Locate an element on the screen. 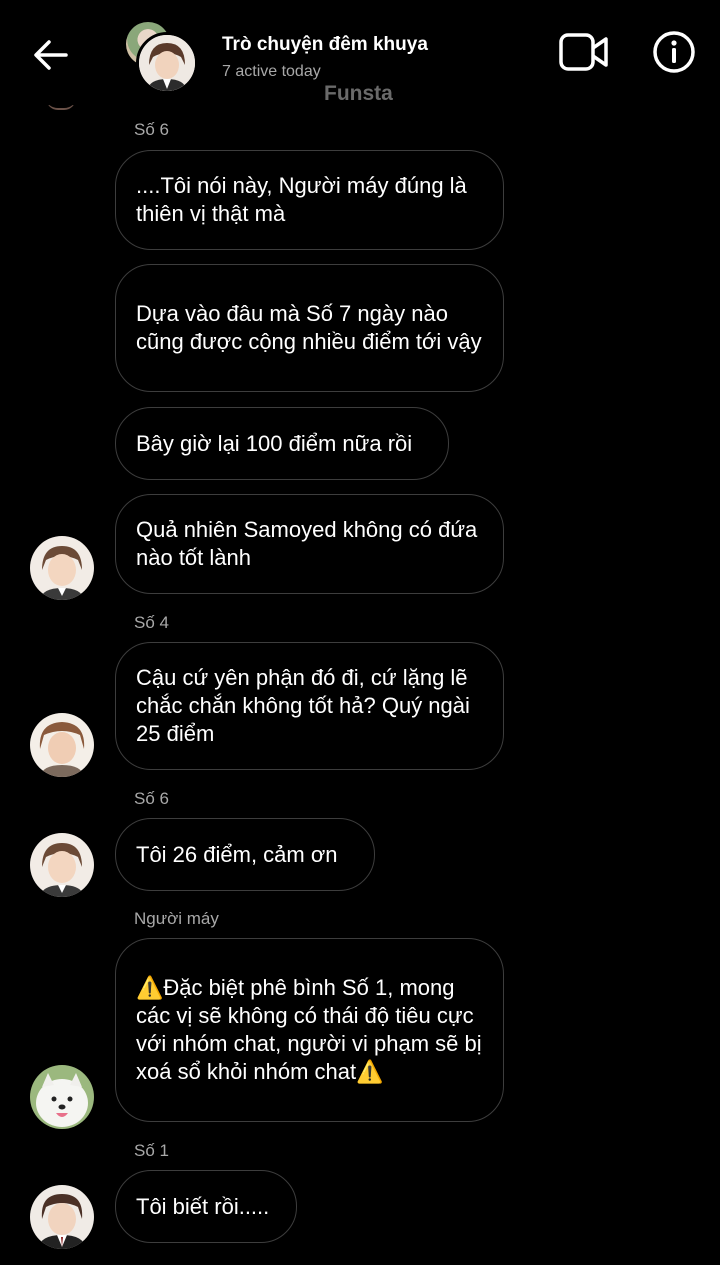  sender-name: Số 1 is located at coordinates (151, 1150).